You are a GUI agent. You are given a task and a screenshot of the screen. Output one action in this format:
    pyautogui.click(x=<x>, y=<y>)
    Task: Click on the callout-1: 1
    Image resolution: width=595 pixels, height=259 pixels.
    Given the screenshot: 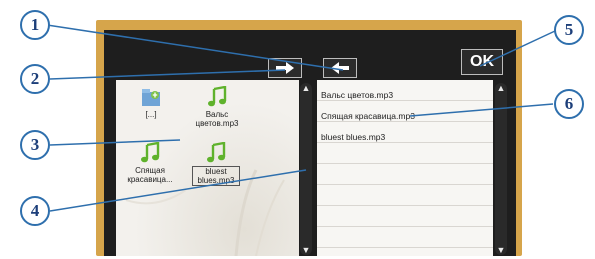 What is the action you would take?
    pyautogui.click(x=35, y=25)
    